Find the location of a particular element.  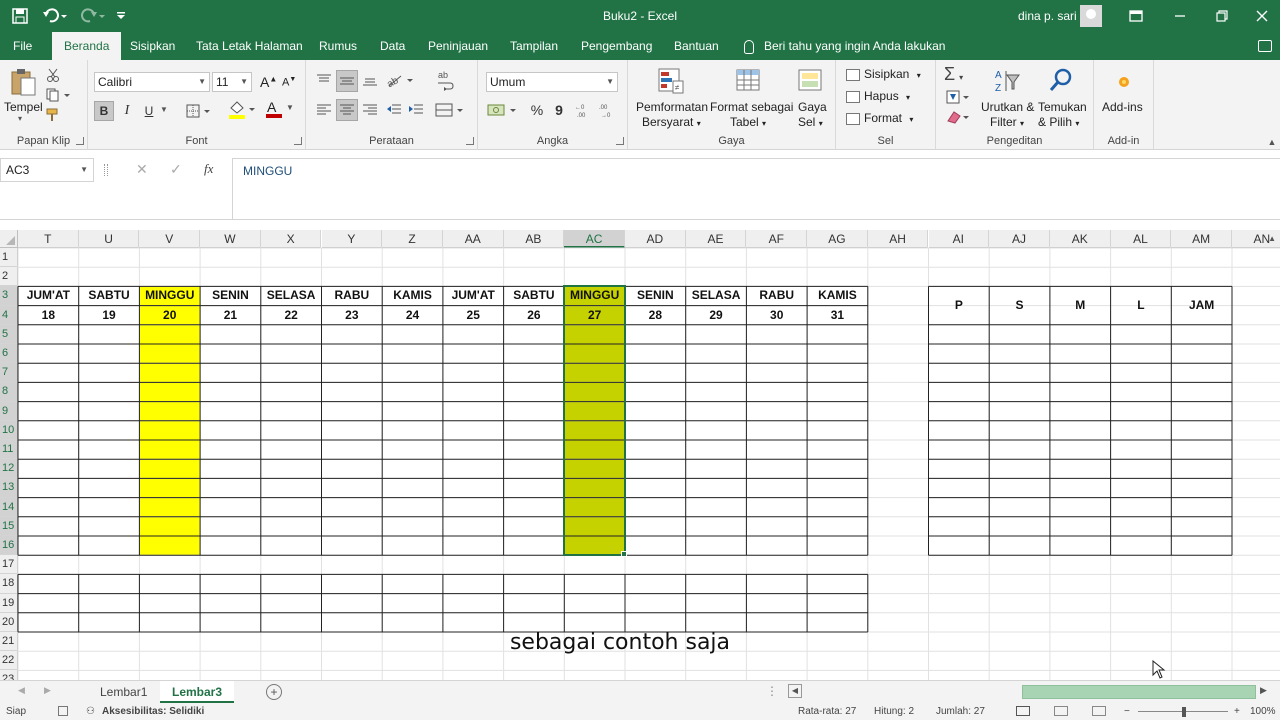

day-cell: JUM'AT is located at coordinates (473, 295).